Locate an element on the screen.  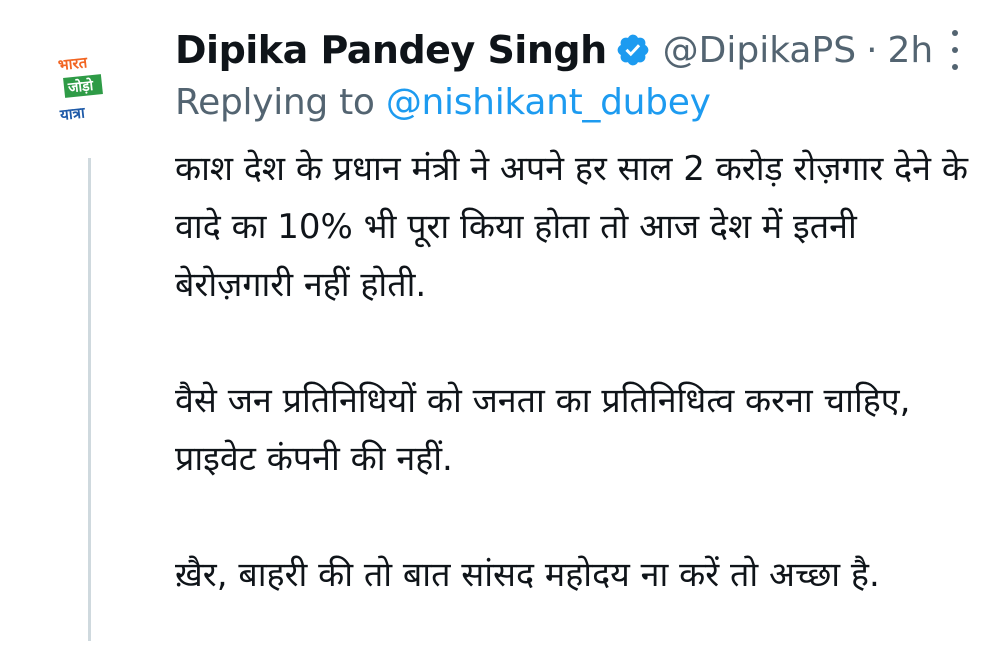
more-options-icon is located at coordinates (955, 50).